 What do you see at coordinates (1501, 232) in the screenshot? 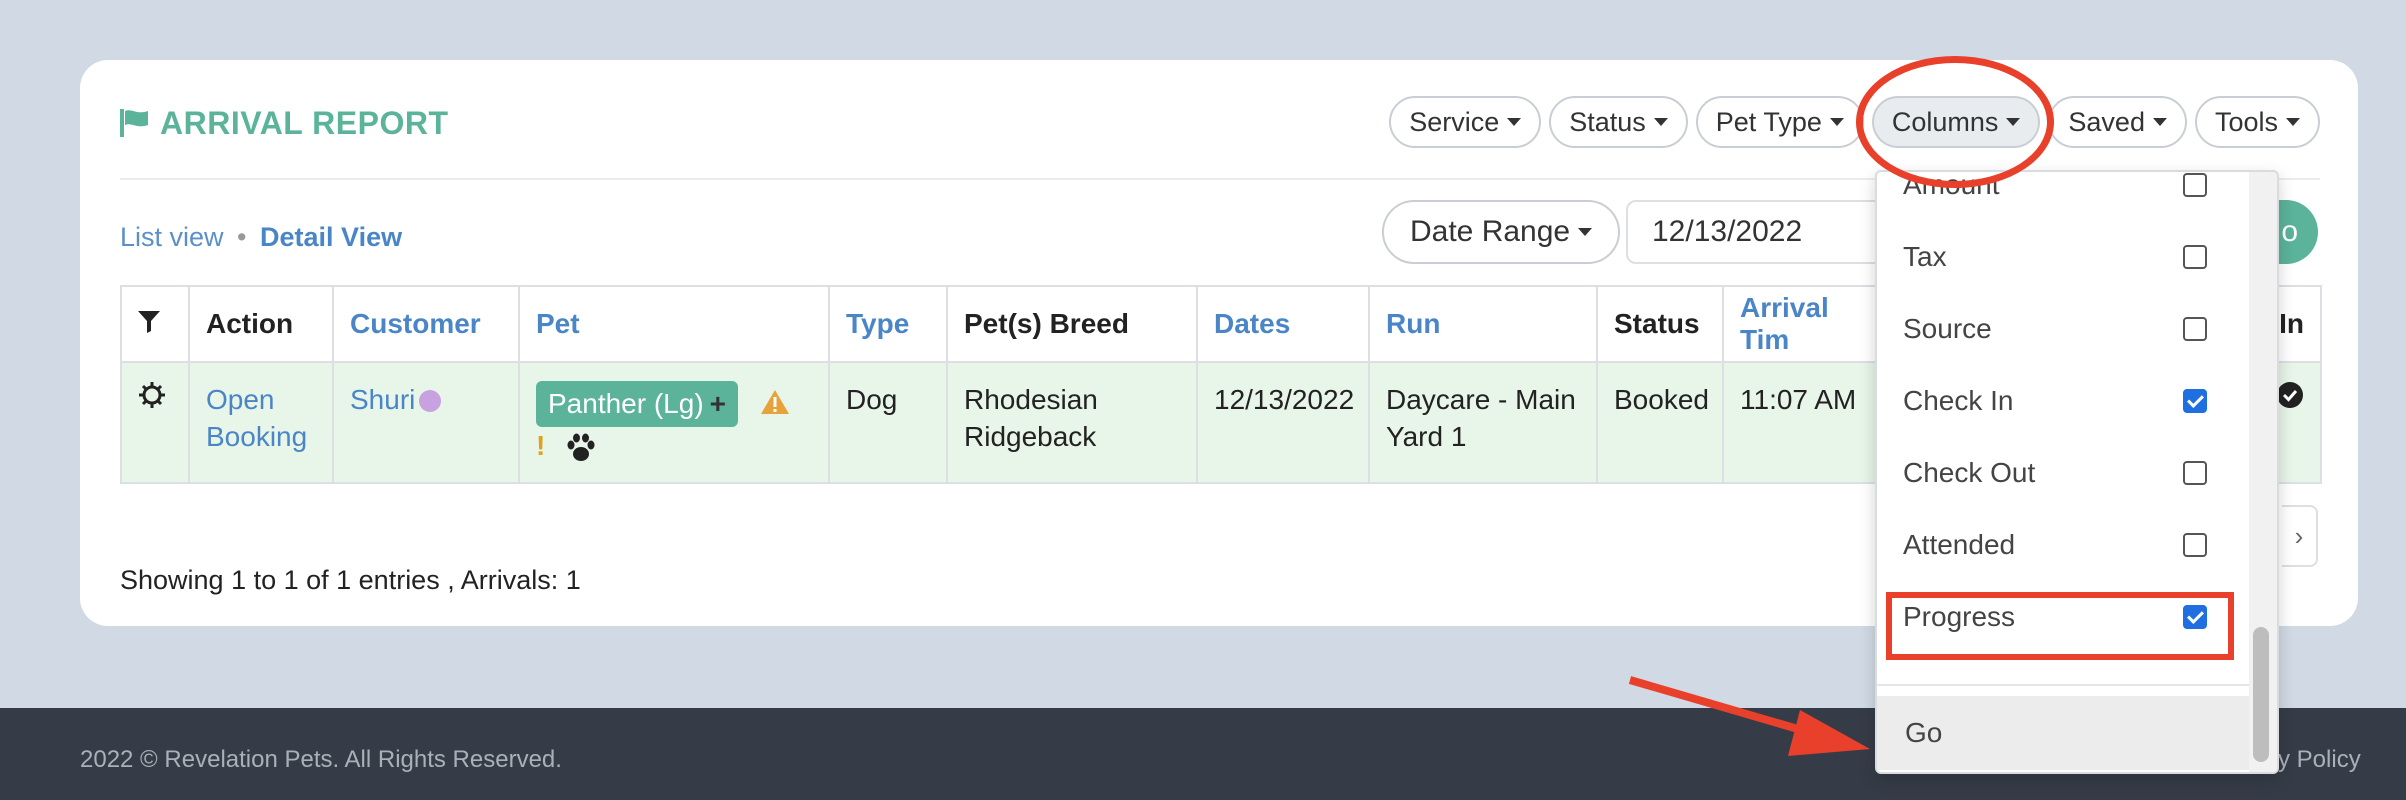
I see `date-range-button: Date Range` at bounding box center [1501, 232].